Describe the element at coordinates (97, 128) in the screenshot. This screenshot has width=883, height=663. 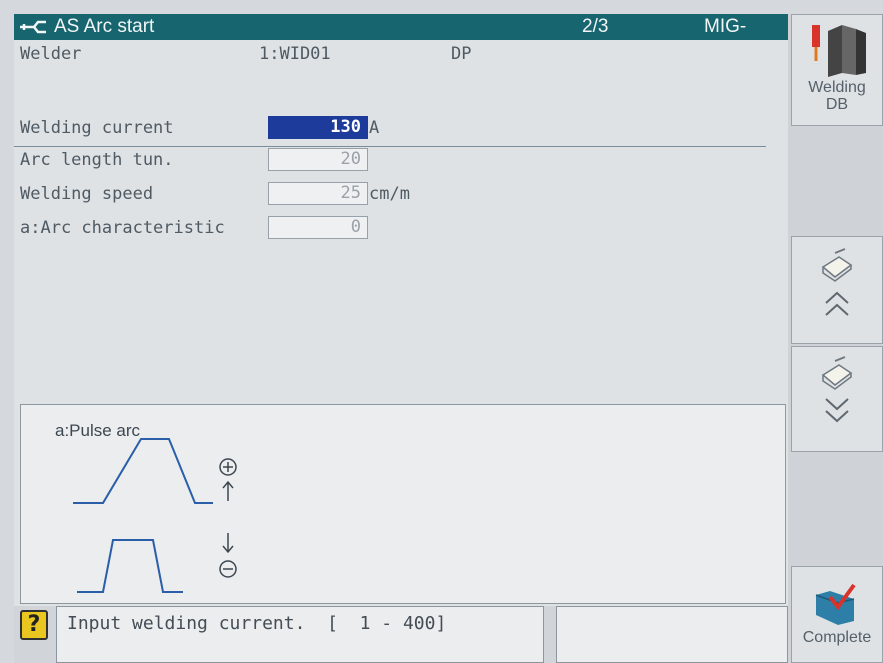
I see `param-label: Welding current` at that location.